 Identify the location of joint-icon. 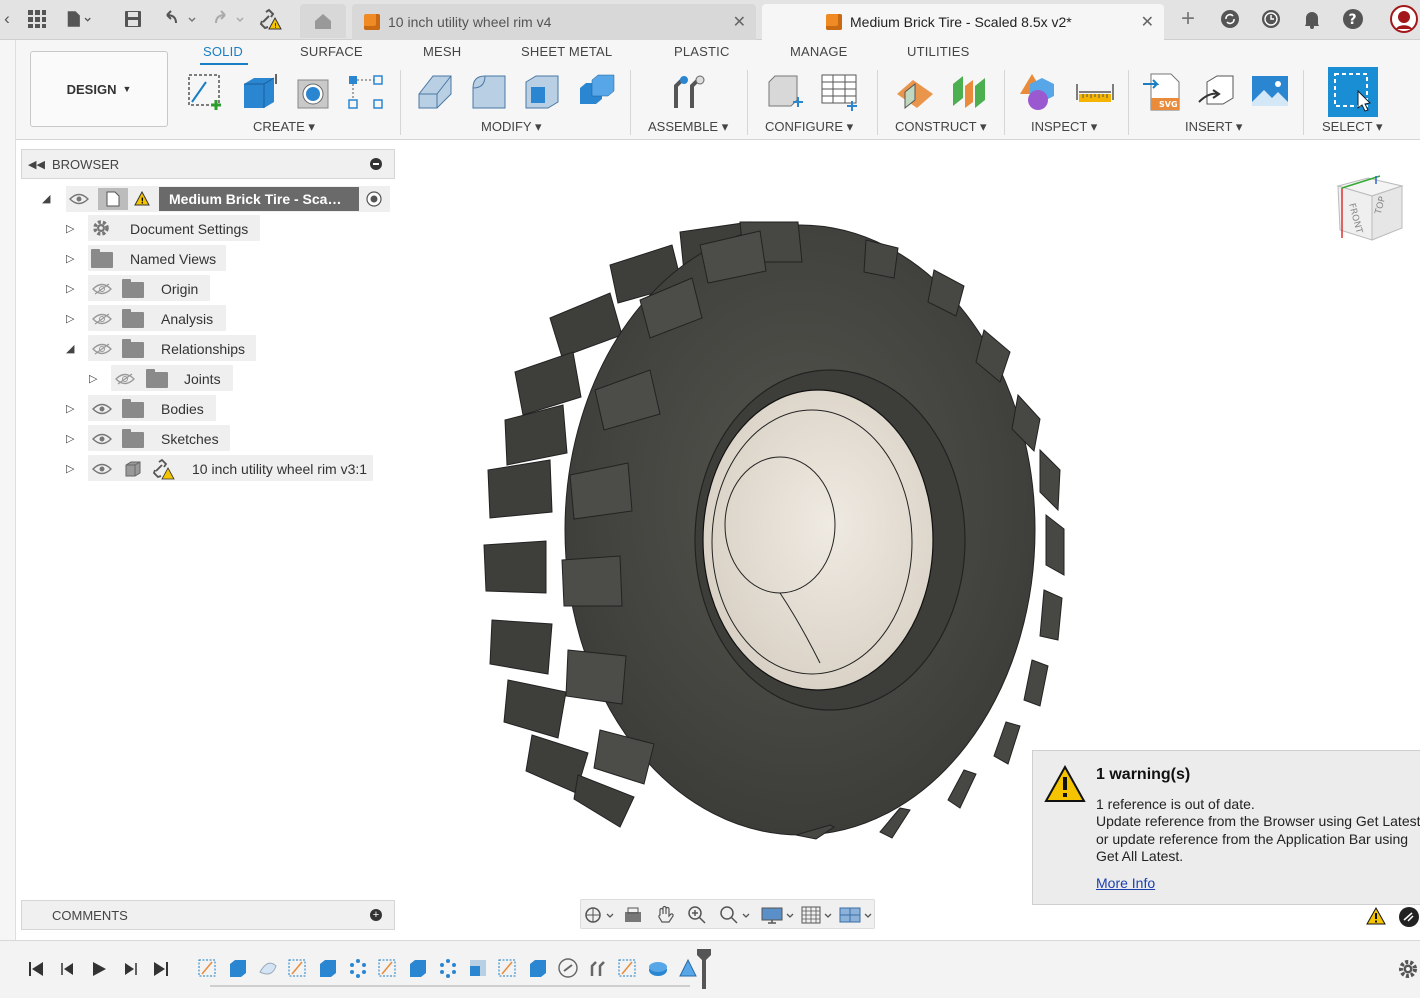
(690, 92).